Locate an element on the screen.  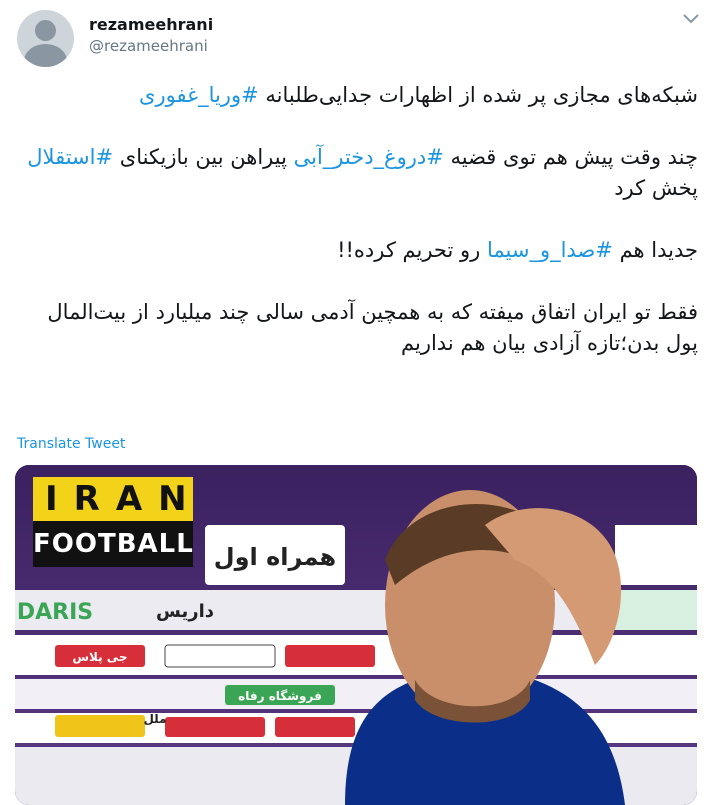
sponsor-text-hamrah: همراه اول is located at coordinates (275, 557).